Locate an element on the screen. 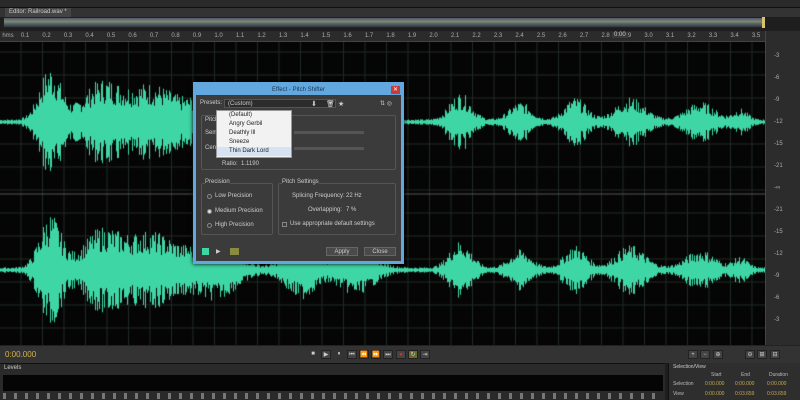  stop-icon: ■ is located at coordinates (313, 354).